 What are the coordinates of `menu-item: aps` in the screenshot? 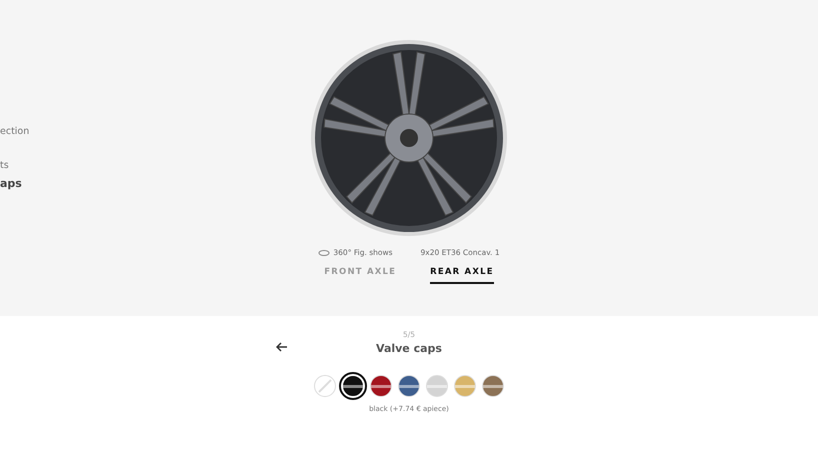 It's located at (15, 184).